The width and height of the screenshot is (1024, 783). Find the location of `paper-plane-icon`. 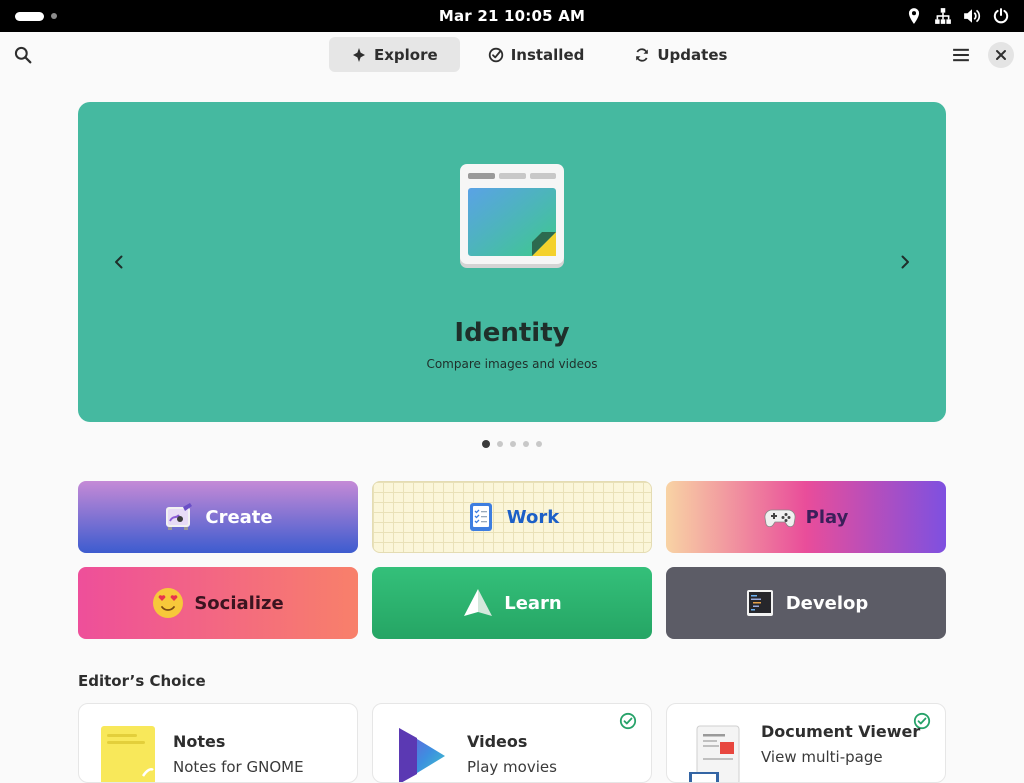

paper-plane-icon is located at coordinates (478, 602).